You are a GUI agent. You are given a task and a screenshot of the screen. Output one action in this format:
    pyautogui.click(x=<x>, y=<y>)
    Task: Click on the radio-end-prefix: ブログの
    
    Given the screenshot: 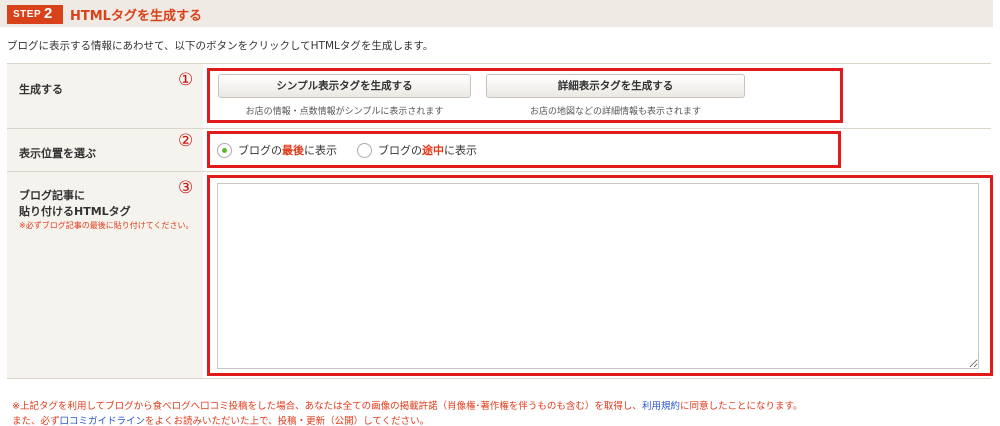 What is the action you would take?
    pyautogui.click(x=260, y=150)
    